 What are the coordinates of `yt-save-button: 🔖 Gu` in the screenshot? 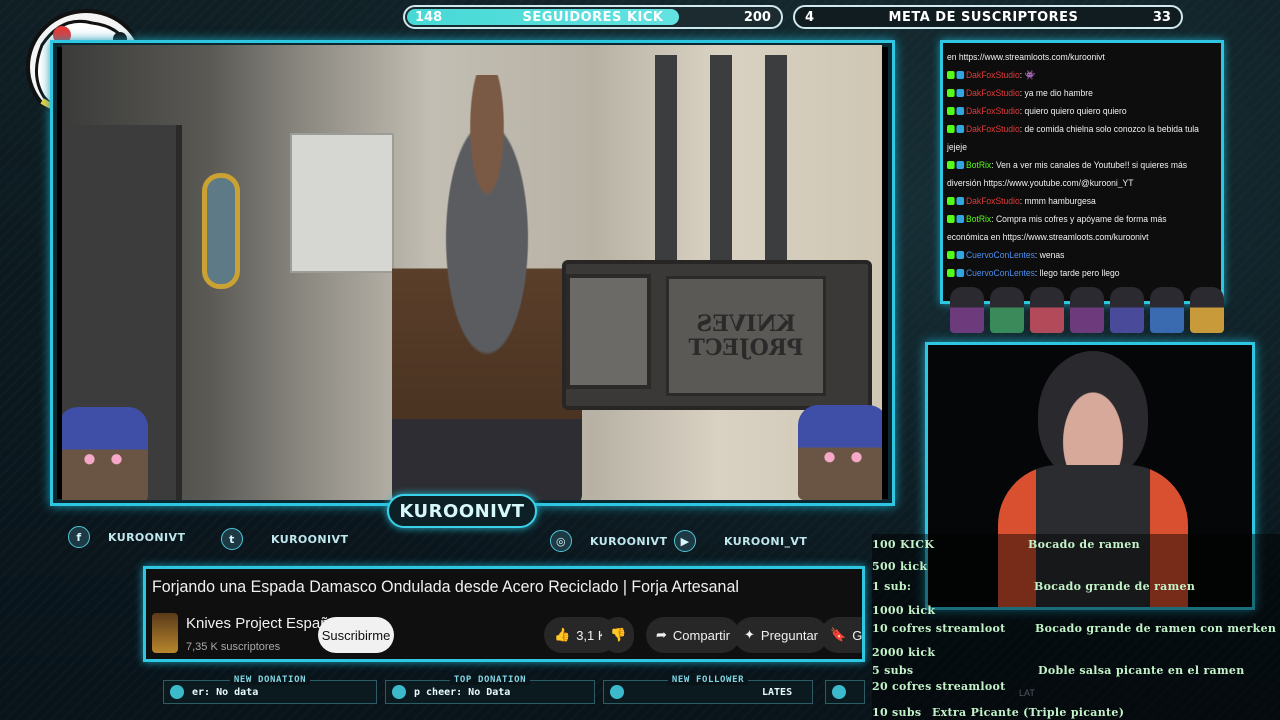 It's located at (841, 635).